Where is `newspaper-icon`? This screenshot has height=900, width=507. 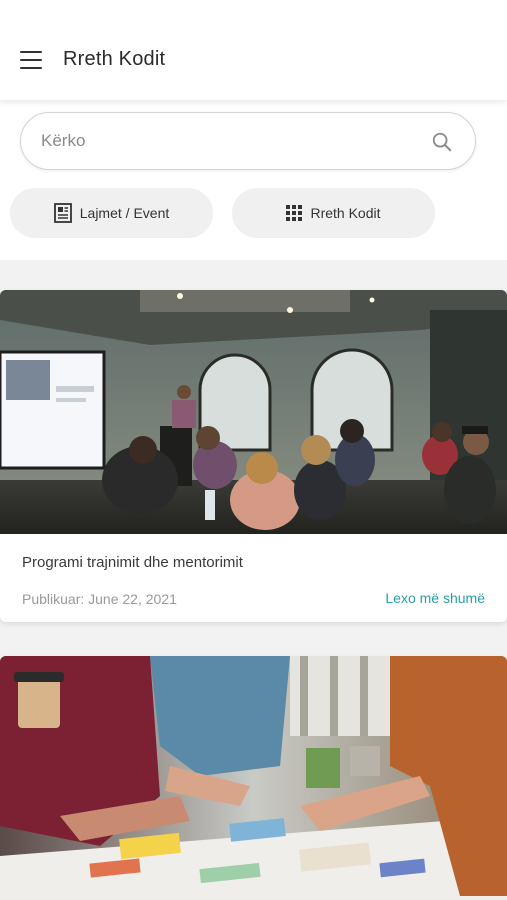
newspaper-icon is located at coordinates (62, 213).